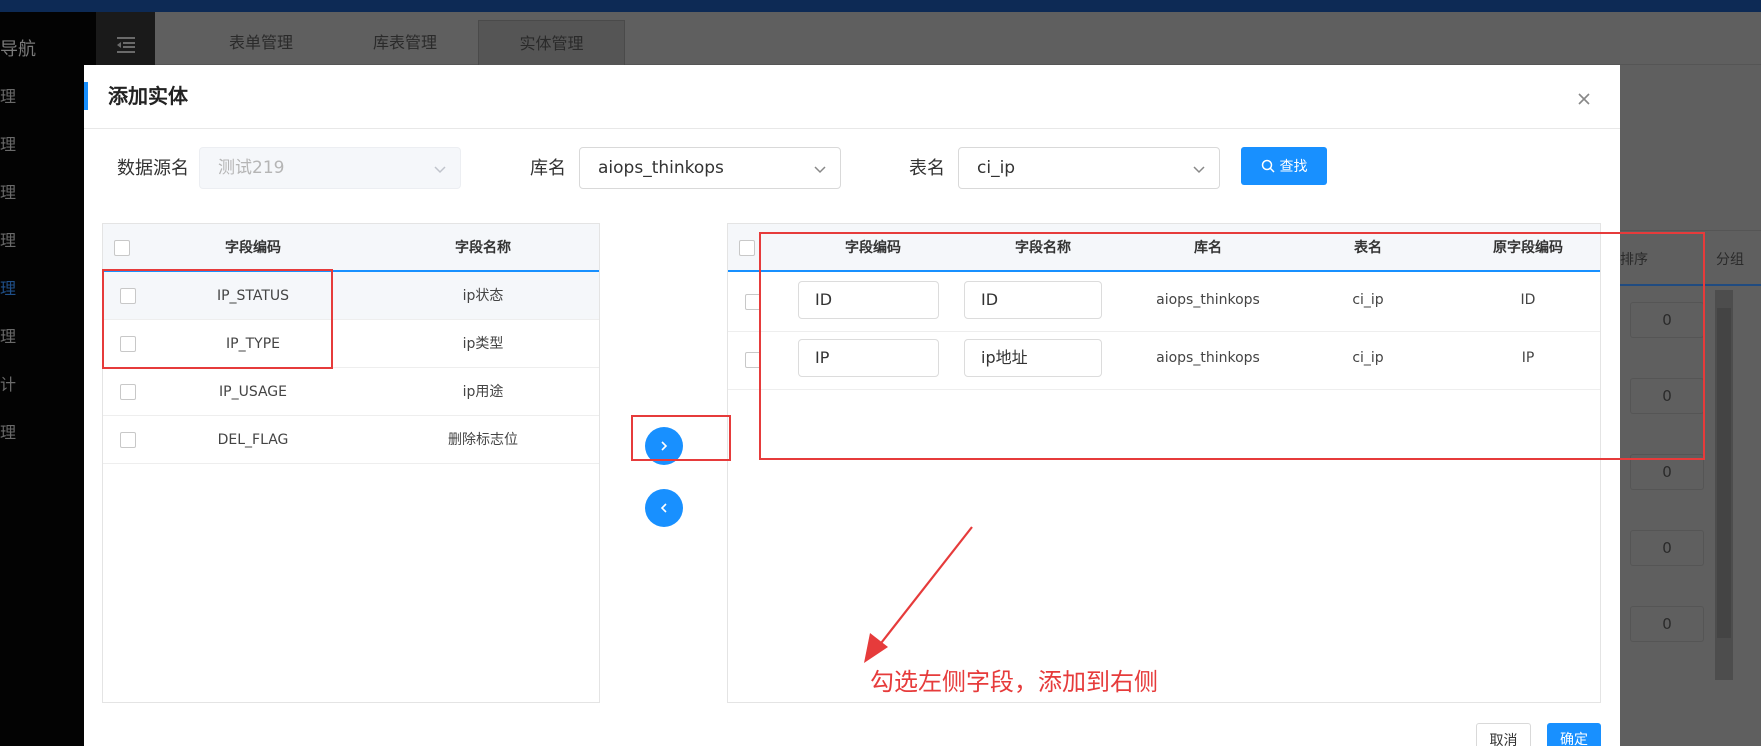 This screenshot has height=746, width=1761. Describe the element at coordinates (1268, 166) in the screenshot. I see `search-icon` at that location.